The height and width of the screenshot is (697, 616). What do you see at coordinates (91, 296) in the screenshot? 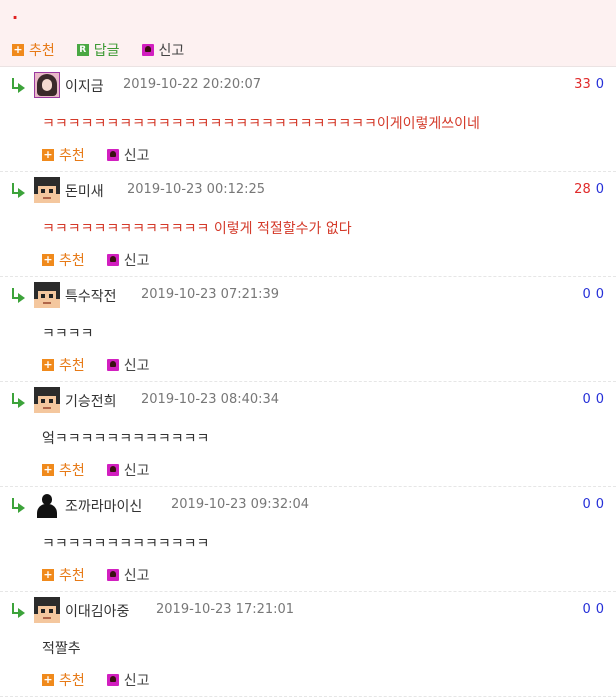
I see `nickname: 특수작전` at bounding box center [91, 296].